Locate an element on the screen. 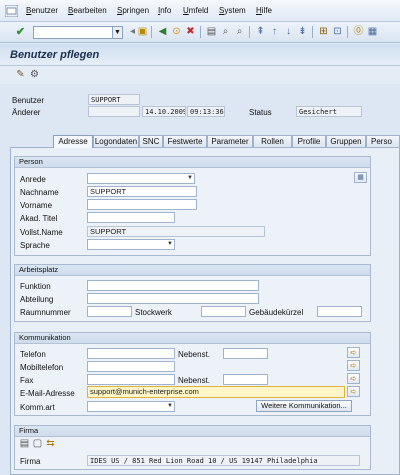  tab-adresse: Adresse is located at coordinates (73, 141).